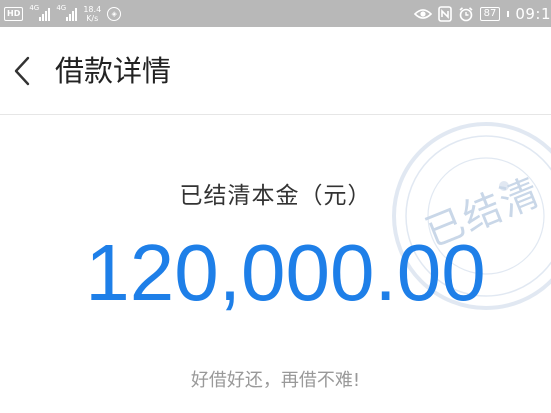  I want to click on hd-icon: HD, so click(14, 13).